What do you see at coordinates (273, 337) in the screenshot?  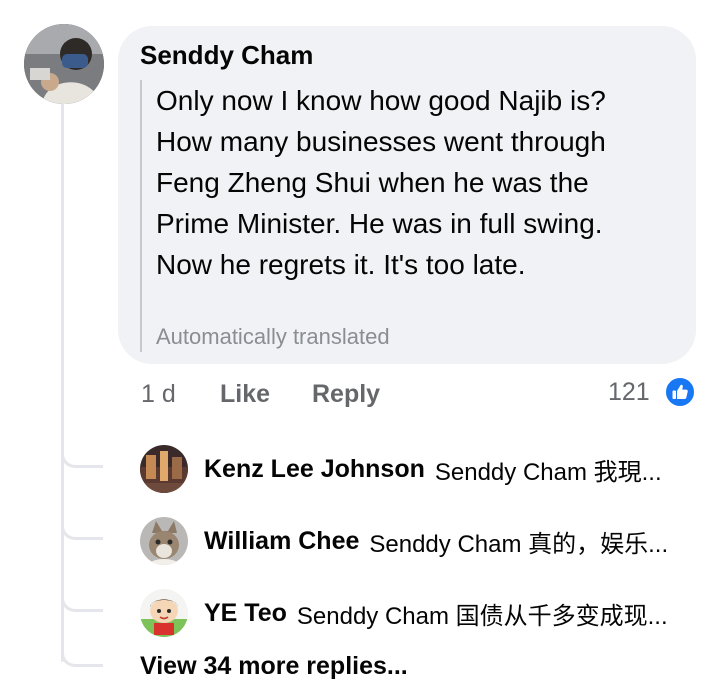 I see `translation-note: Automatically translated` at bounding box center [273, 337].